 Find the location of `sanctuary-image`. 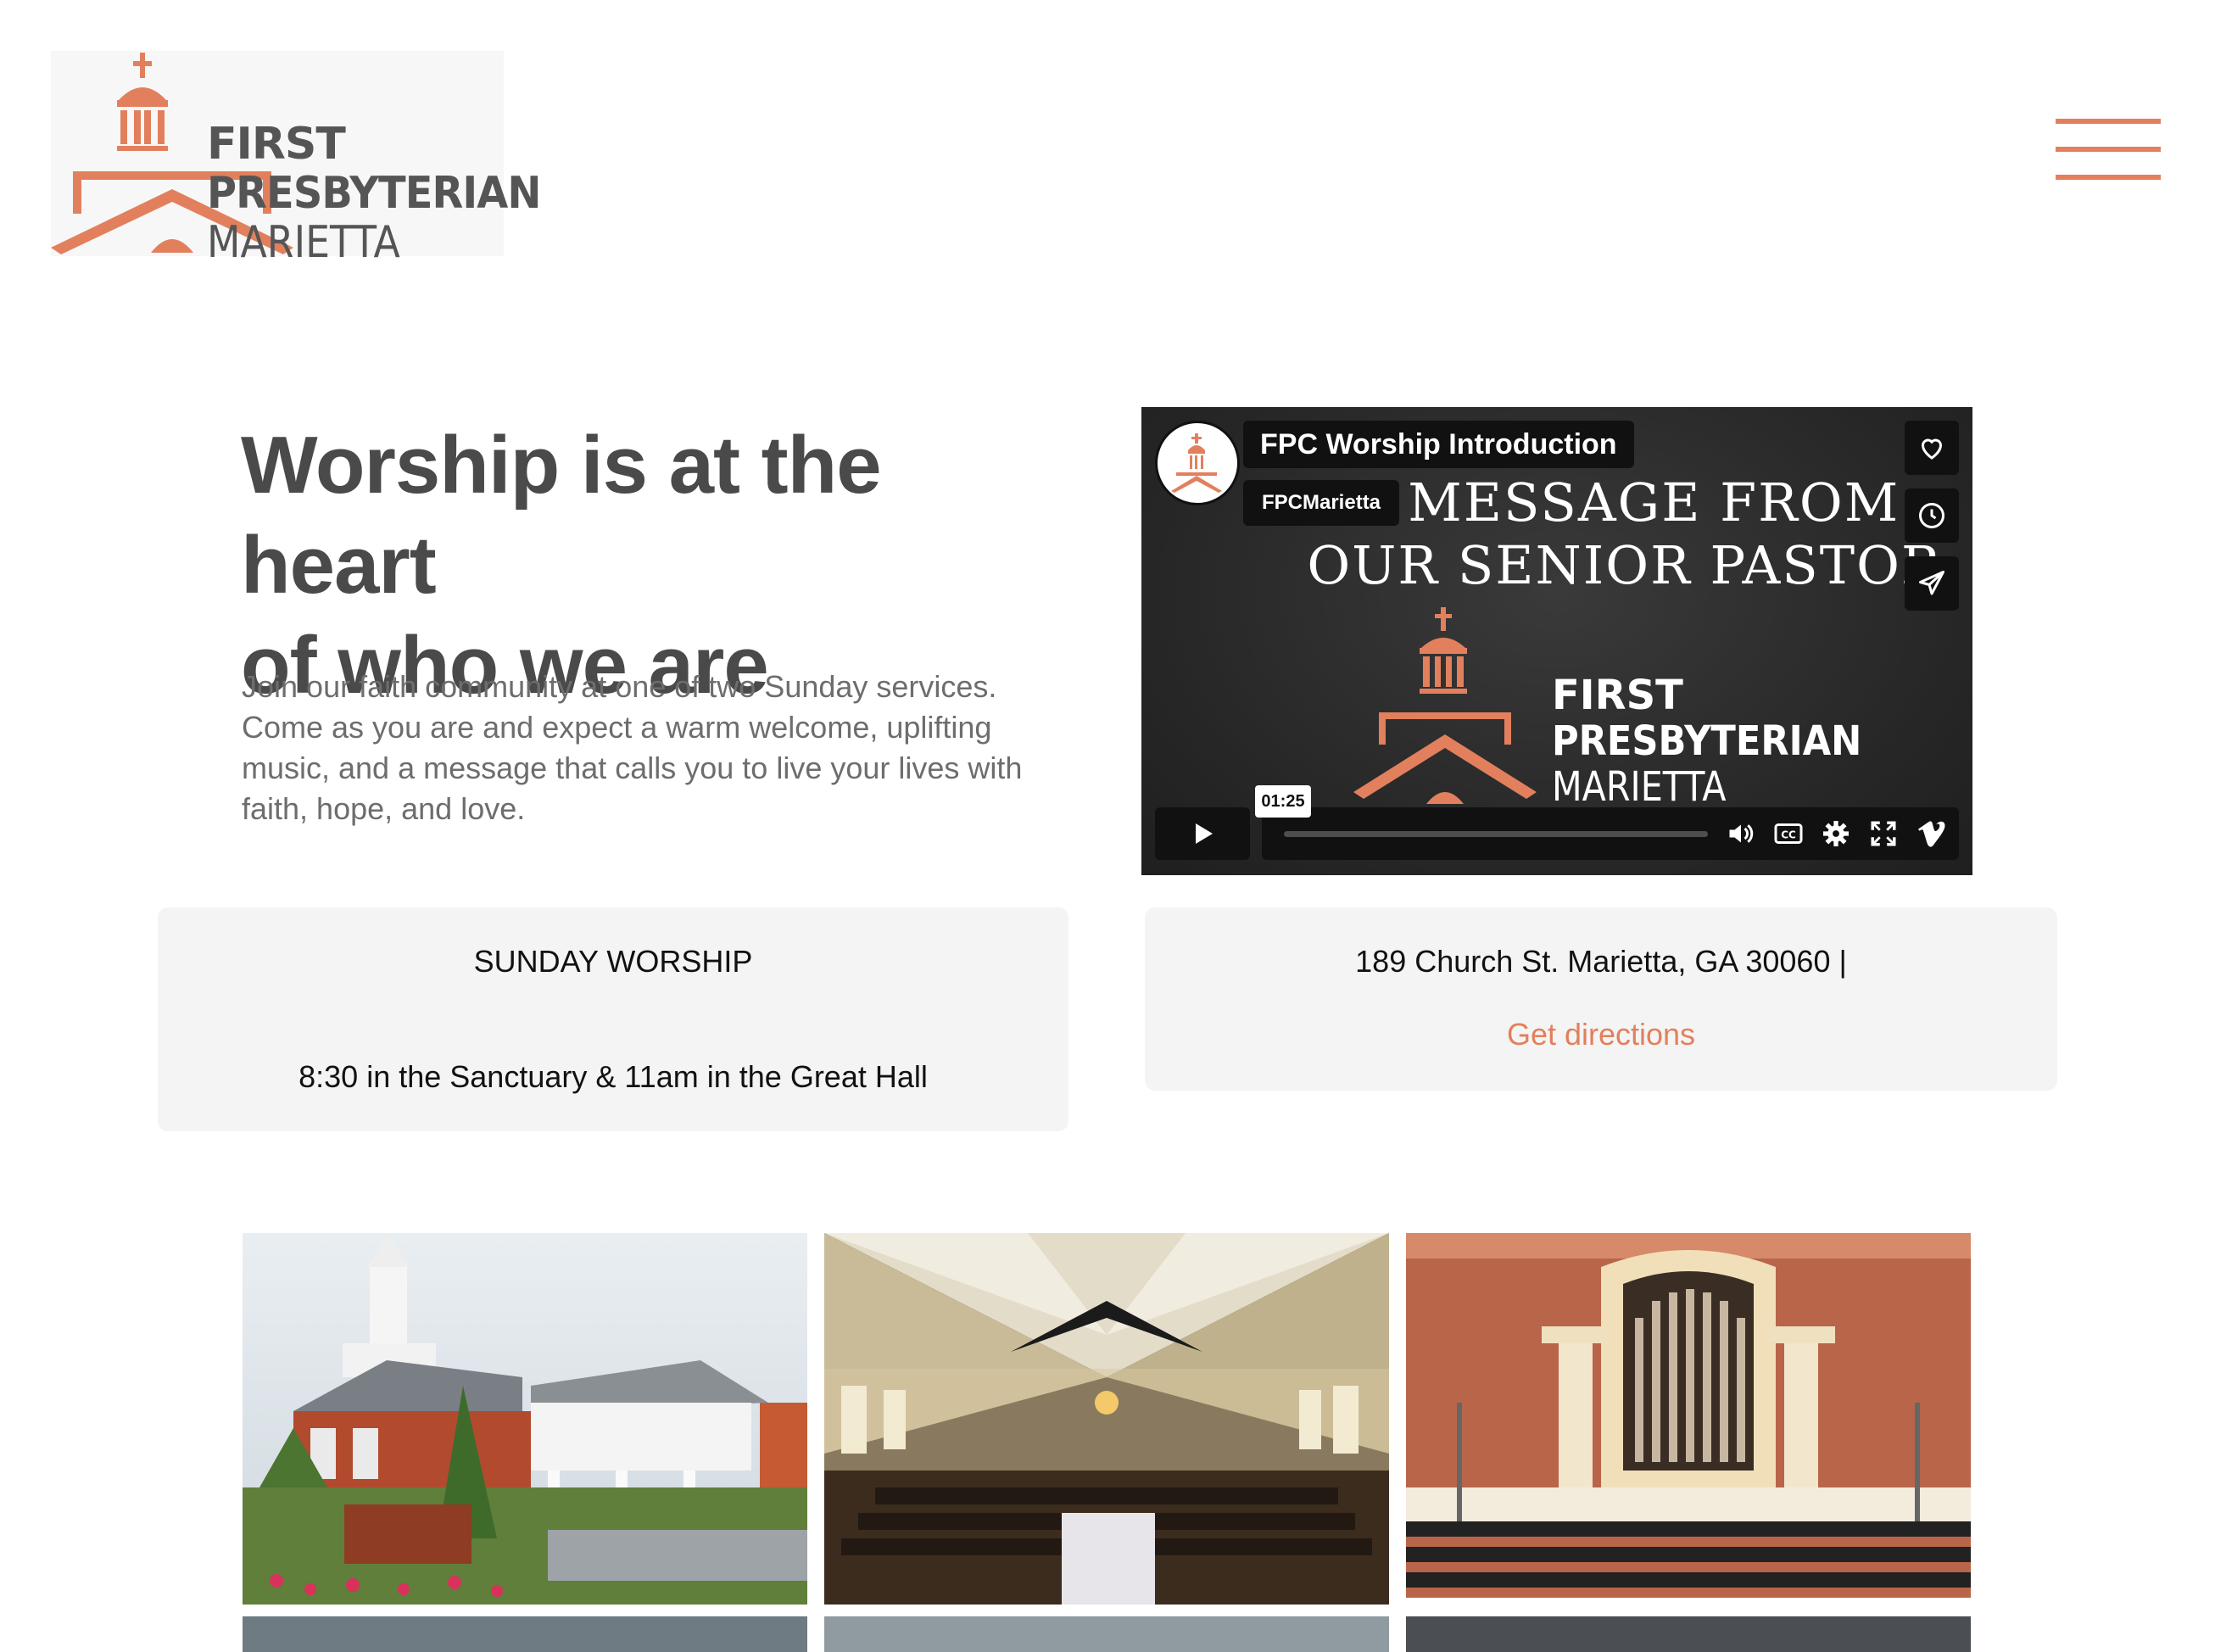

sanctuary-image is located at coordinates (1688, 1415).